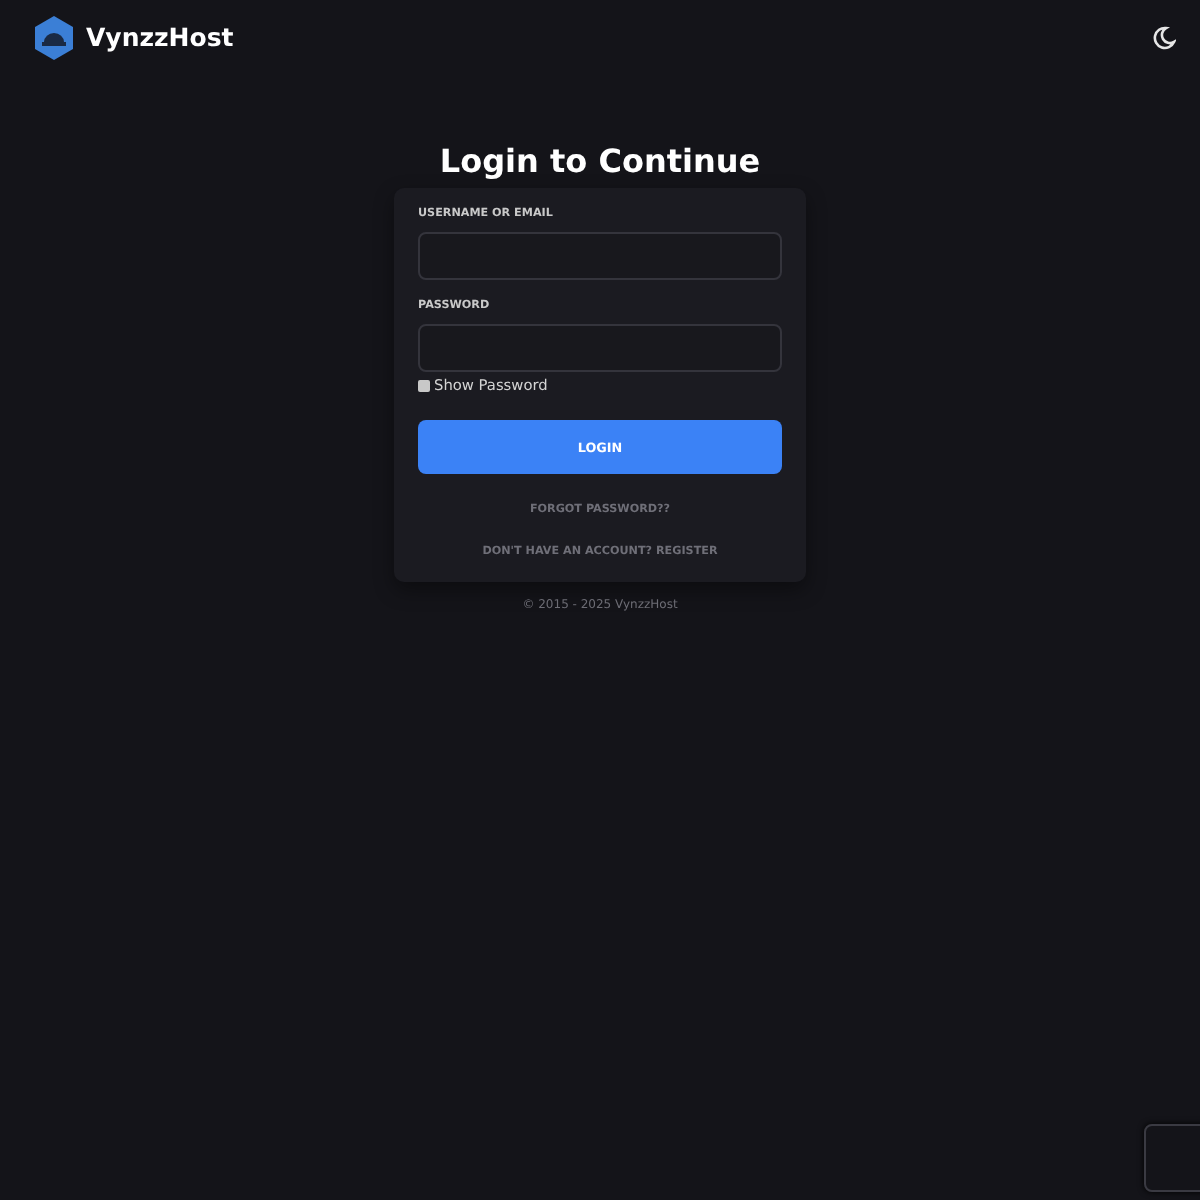 The width and height of the screenshot is (1200, 1200). I want to click on hexagon-logo-icon, so click(54, 37).